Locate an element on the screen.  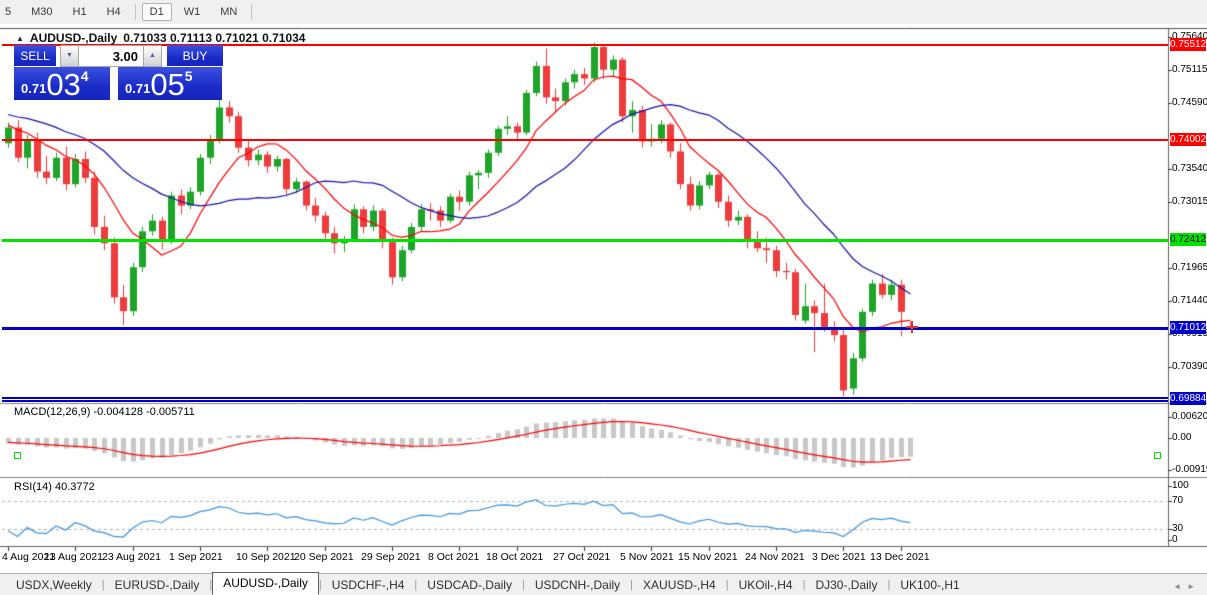
chevron-up-icon: ▲ is located at coordinates (152, 55).